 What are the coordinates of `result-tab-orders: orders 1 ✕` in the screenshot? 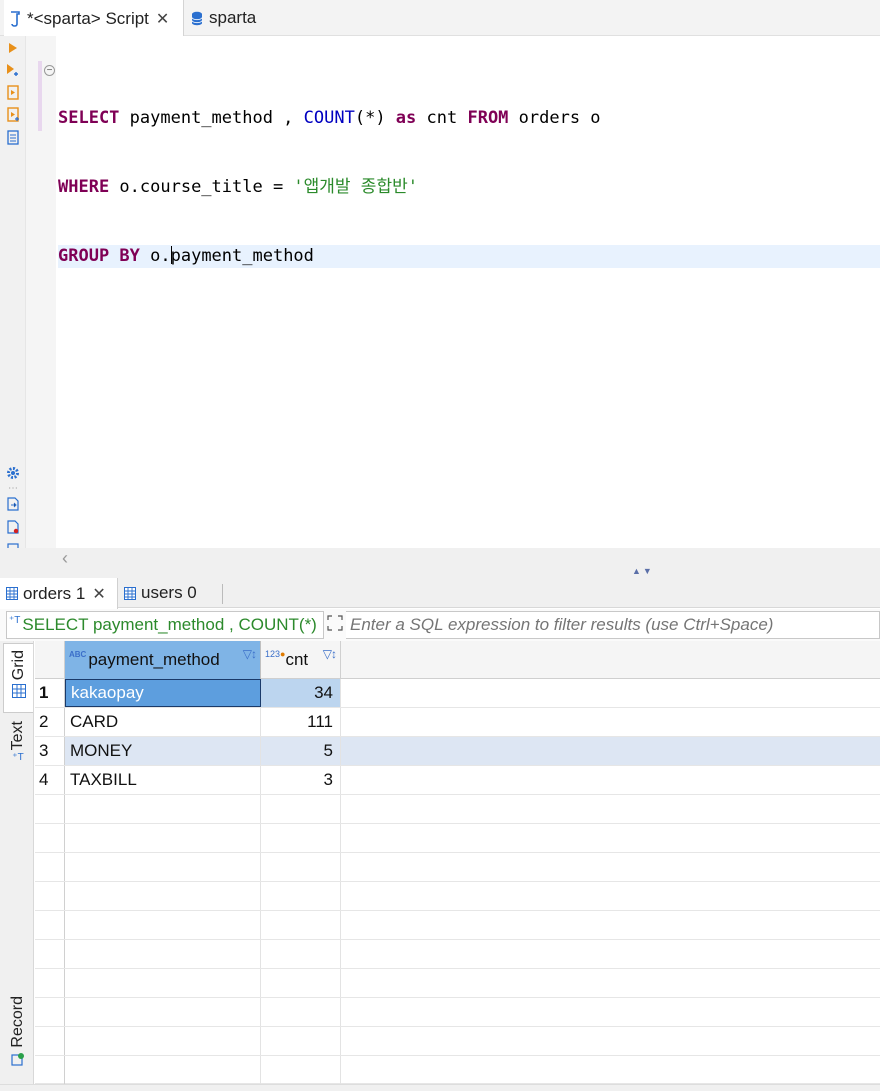 It's located at (59, 593).